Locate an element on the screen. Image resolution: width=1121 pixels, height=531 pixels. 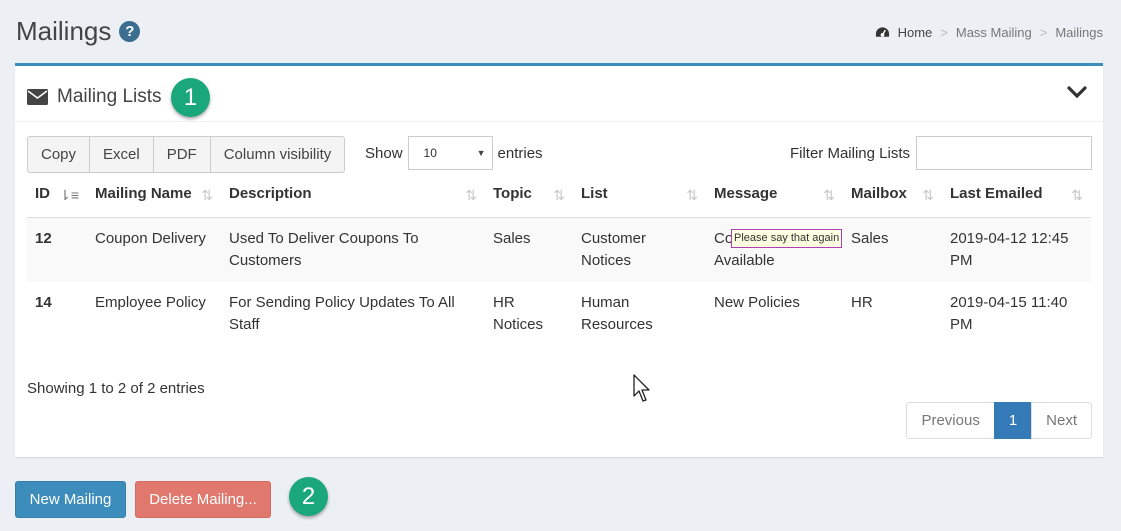
cell-message: Co Available Please say that again is located at coordinates (774, 249).